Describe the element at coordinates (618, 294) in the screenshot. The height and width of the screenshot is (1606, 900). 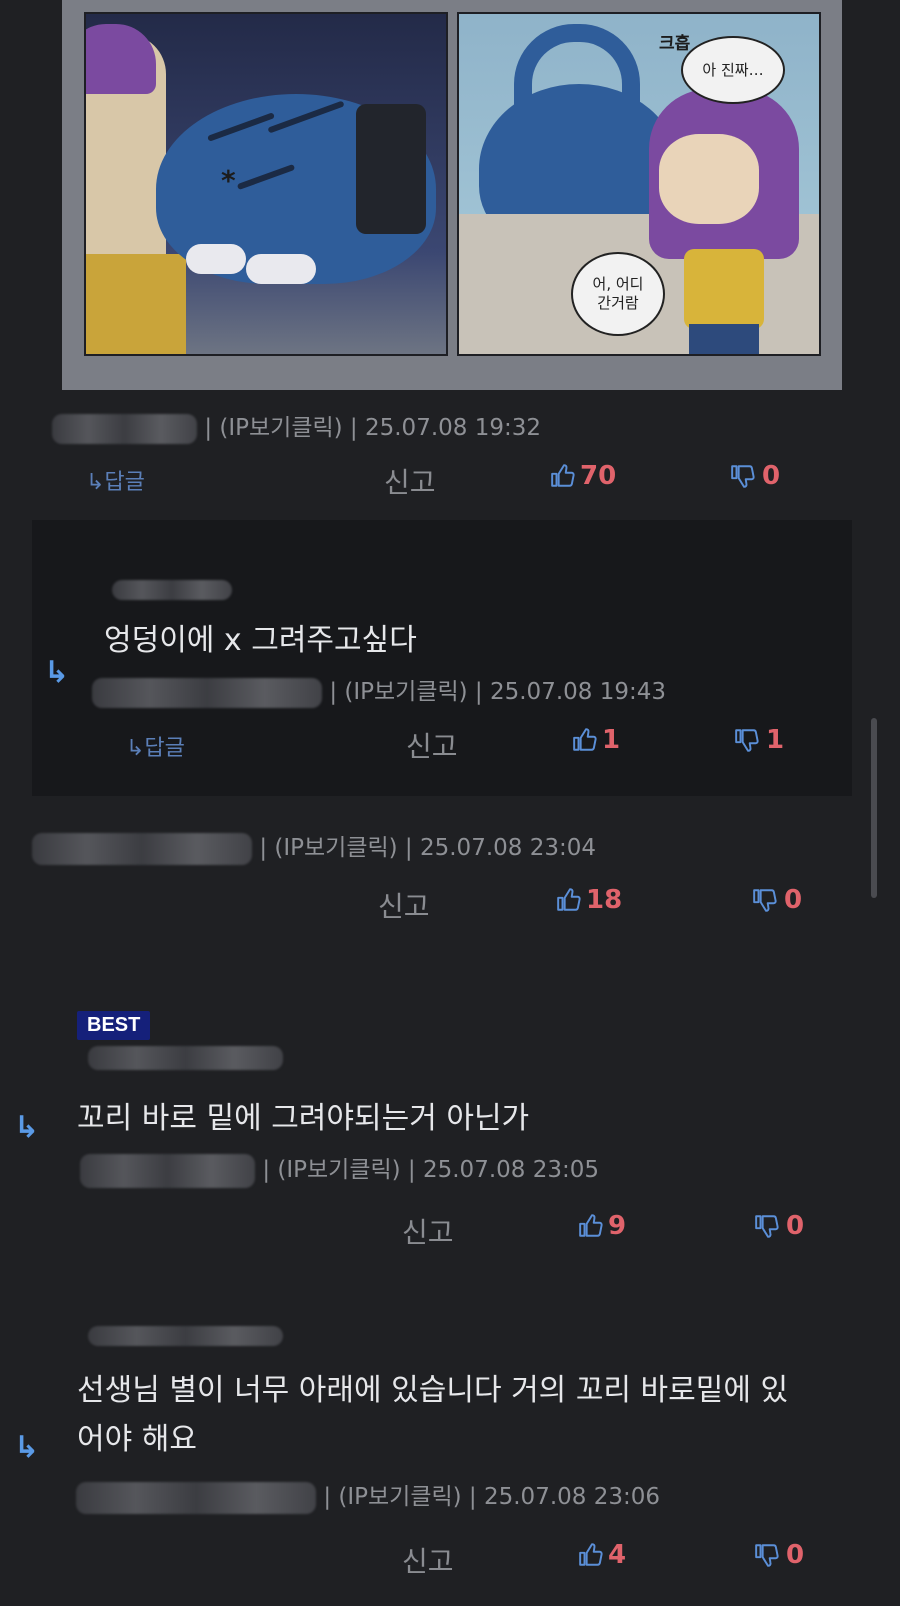
I see `speech-bubble-bottom: 어, 어디 간거람` at that location.